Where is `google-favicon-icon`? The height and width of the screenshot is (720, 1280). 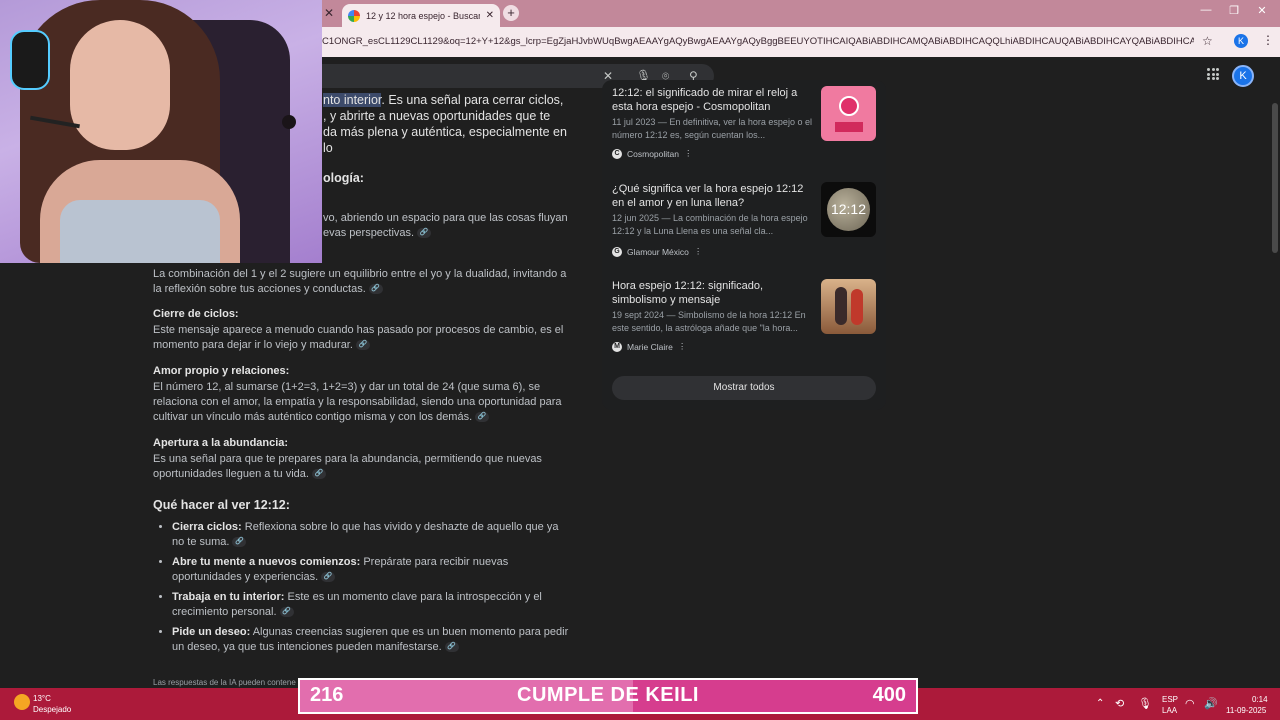 google-favicon-icon is located at coordinates (354, 15).